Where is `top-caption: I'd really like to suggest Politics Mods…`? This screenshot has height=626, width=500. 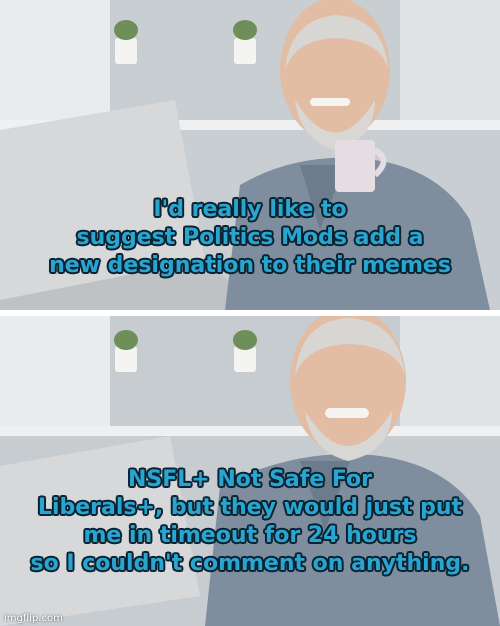 top-caption: I'd really like to suggest Politics Mods… is located at coordinates (250, 237).